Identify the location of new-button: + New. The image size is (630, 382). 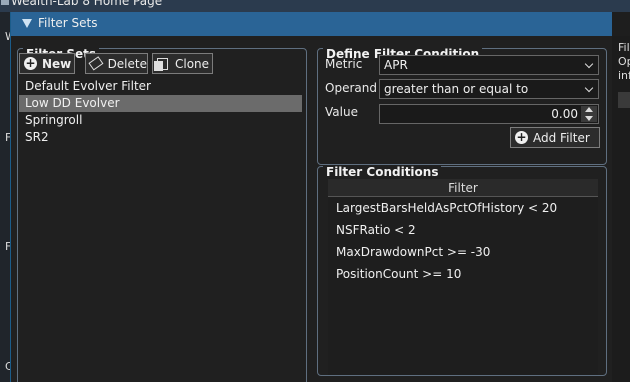
(47, 63).